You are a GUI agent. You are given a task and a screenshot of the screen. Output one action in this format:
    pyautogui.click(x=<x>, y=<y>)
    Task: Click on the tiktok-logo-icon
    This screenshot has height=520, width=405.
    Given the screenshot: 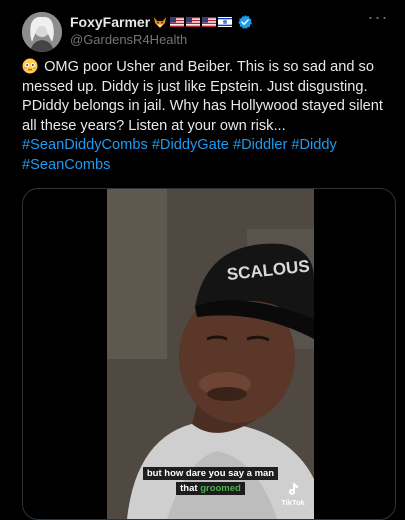 What is the action you would take?
    pyautogui.click(x=293, y=489)
    